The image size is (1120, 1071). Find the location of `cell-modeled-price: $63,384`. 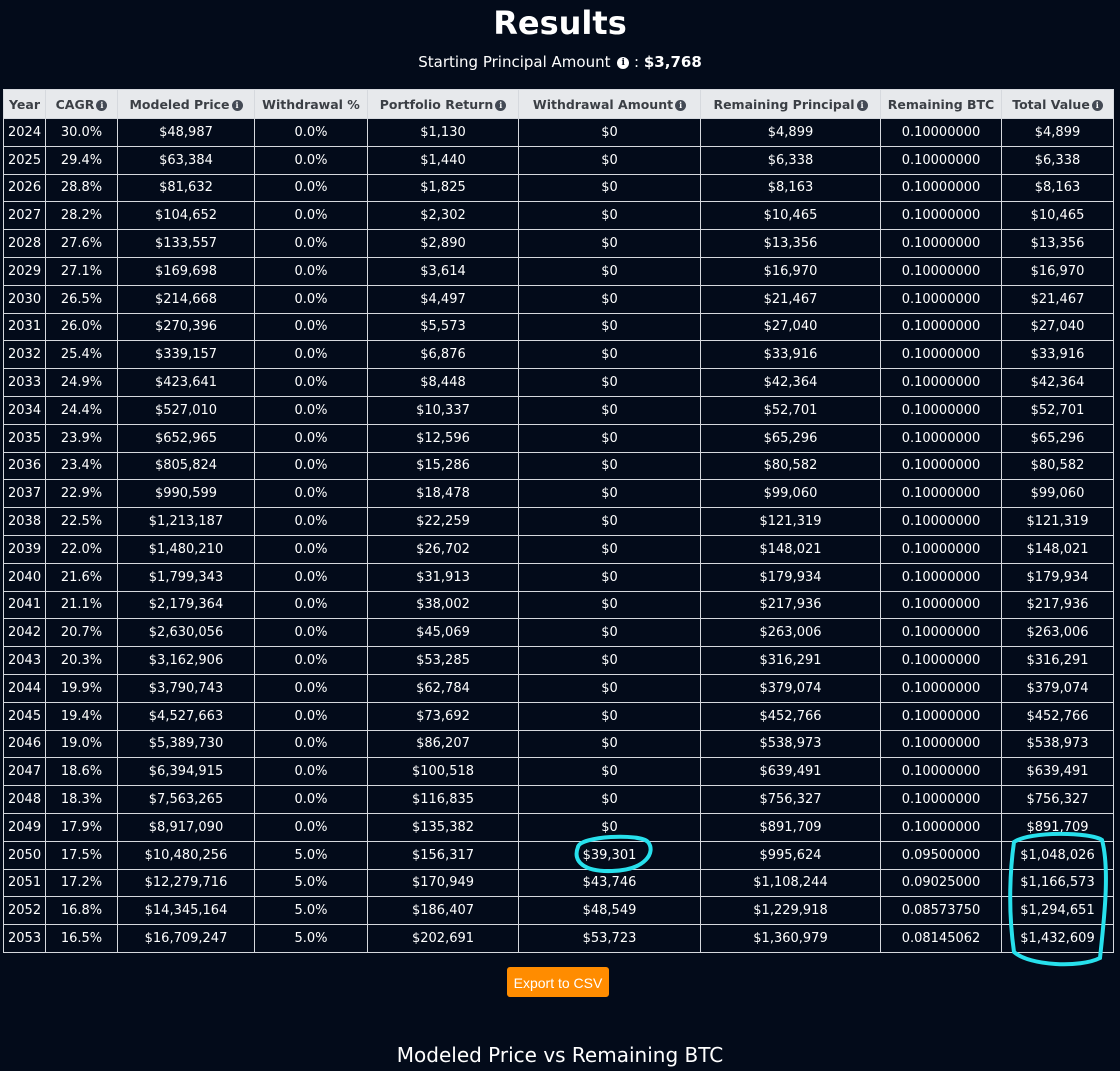

cell-modeled-price: $63,384 is located at coordinates (186, 160).